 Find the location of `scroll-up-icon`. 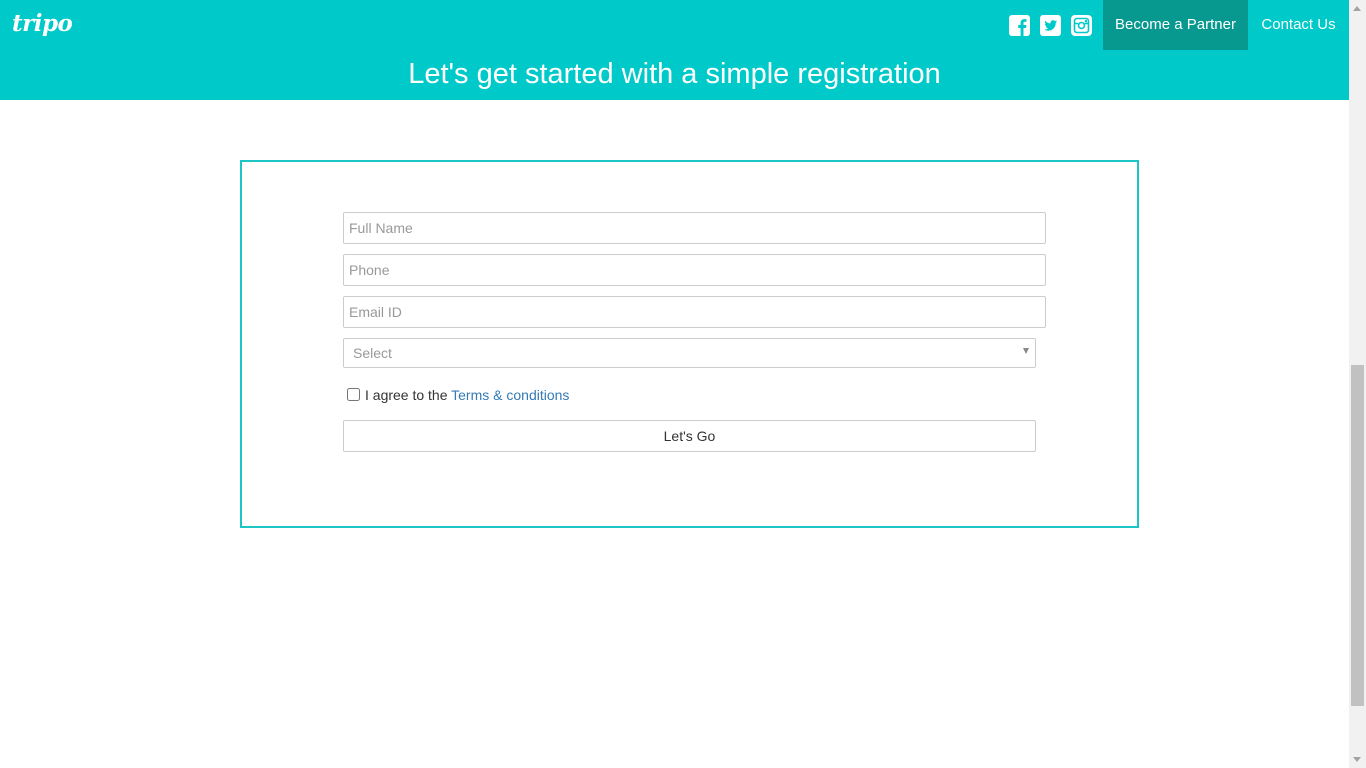

scroll-up-icon is located at coordinates (1357, 8).